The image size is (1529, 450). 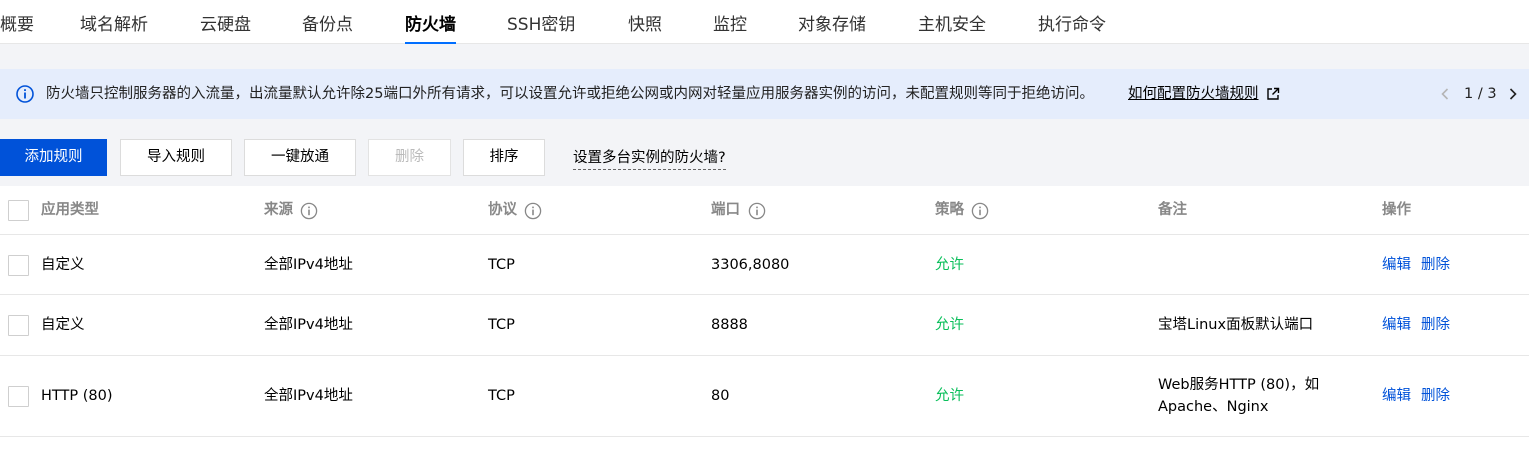 What do you see at coordinates (53, 157) in the screenshot?
I see `add-rule-button: 添加规则` at bounding box center [53, 157].